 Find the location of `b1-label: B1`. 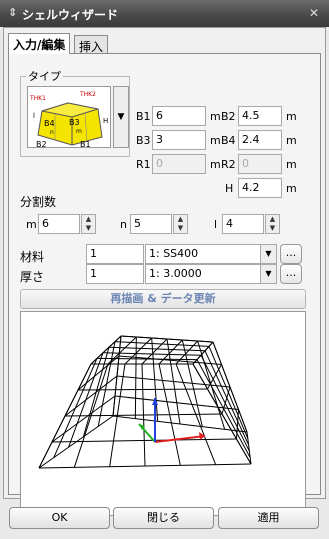

b1-label: B1 is located at coordinates (85, 144).